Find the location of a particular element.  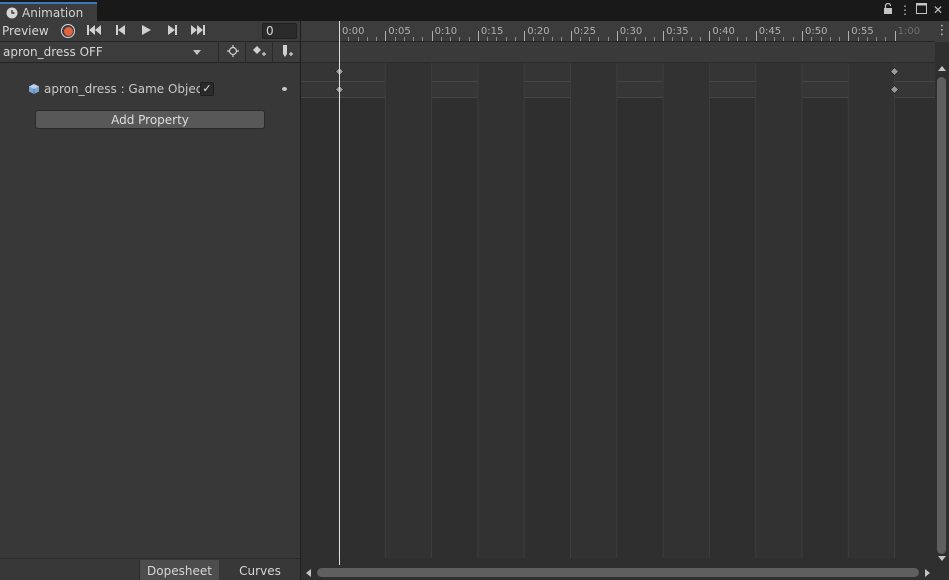

tab-animation: Animation is located at coordinates (48, 11).